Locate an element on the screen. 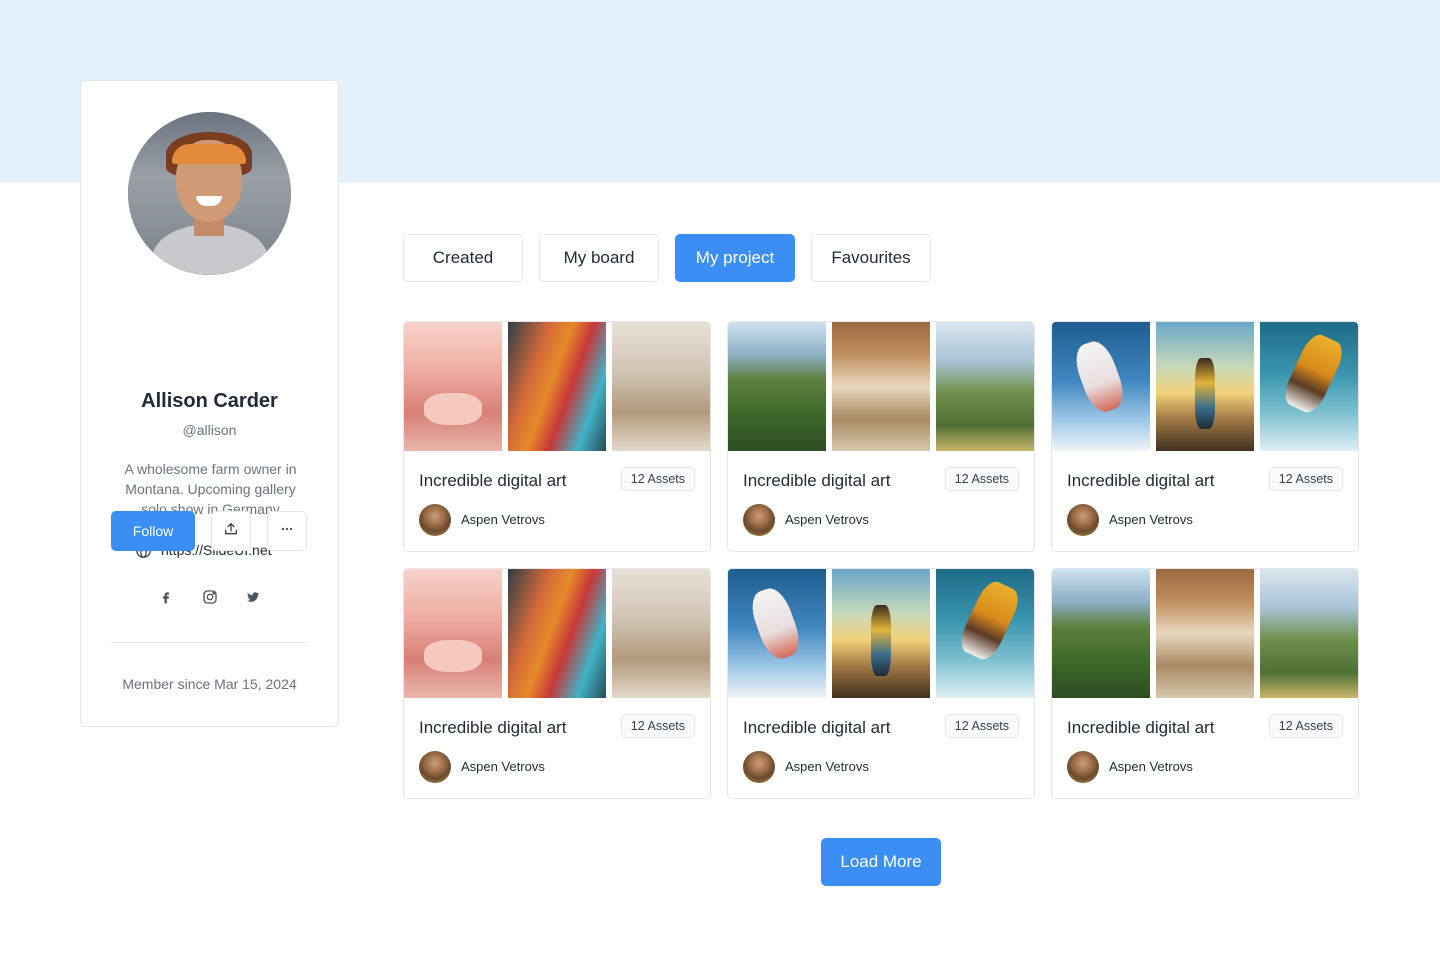  member-since: Member since Mar 15, 2024 is located at coordinates (209, 684).